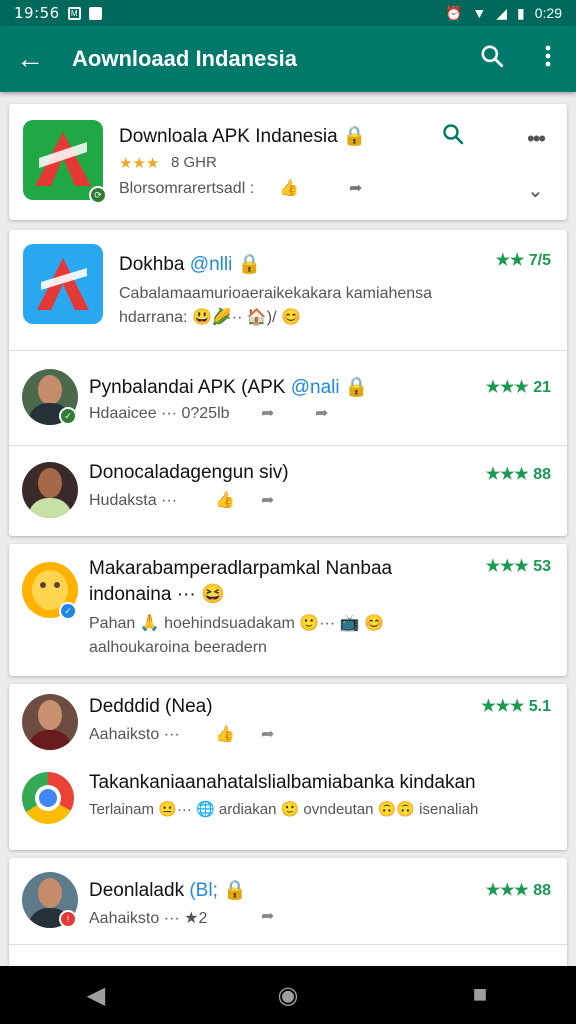  What do you see at coordinates (74, 13) in the screenshot?
I see `notification-icon: M` at bounding box center [74, 13].